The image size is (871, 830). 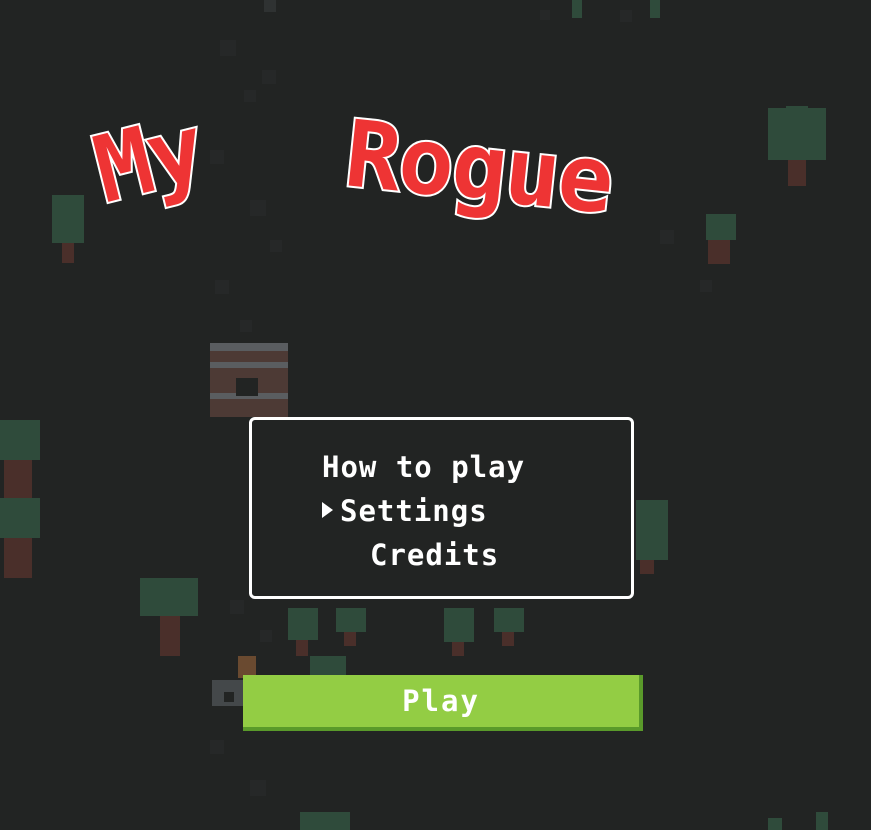 What do you see at coordinates (797, 146) in the screenshot?
I see `tree-top-right` at bounding box center [797, 146].